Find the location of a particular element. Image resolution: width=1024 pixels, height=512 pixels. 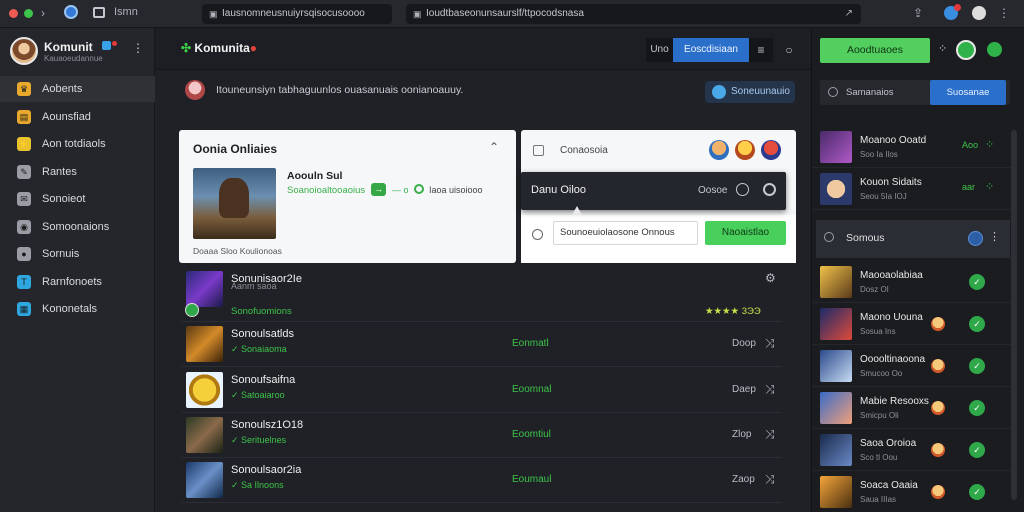

menu-icon: ⋮ is located at coordinates (1004, 13).